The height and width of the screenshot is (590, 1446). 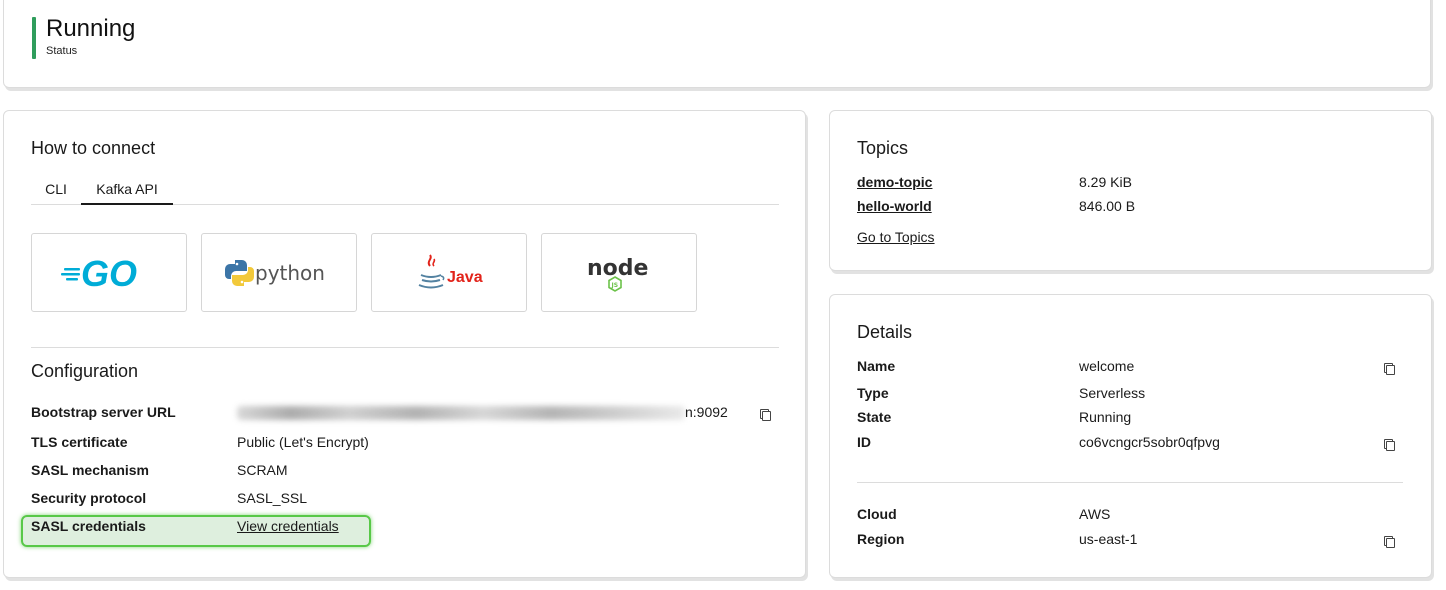 What do you see at coordinates (717, 44) in the screenshot?
I see `status-card: Running Status` at bounding box center [717, 44].